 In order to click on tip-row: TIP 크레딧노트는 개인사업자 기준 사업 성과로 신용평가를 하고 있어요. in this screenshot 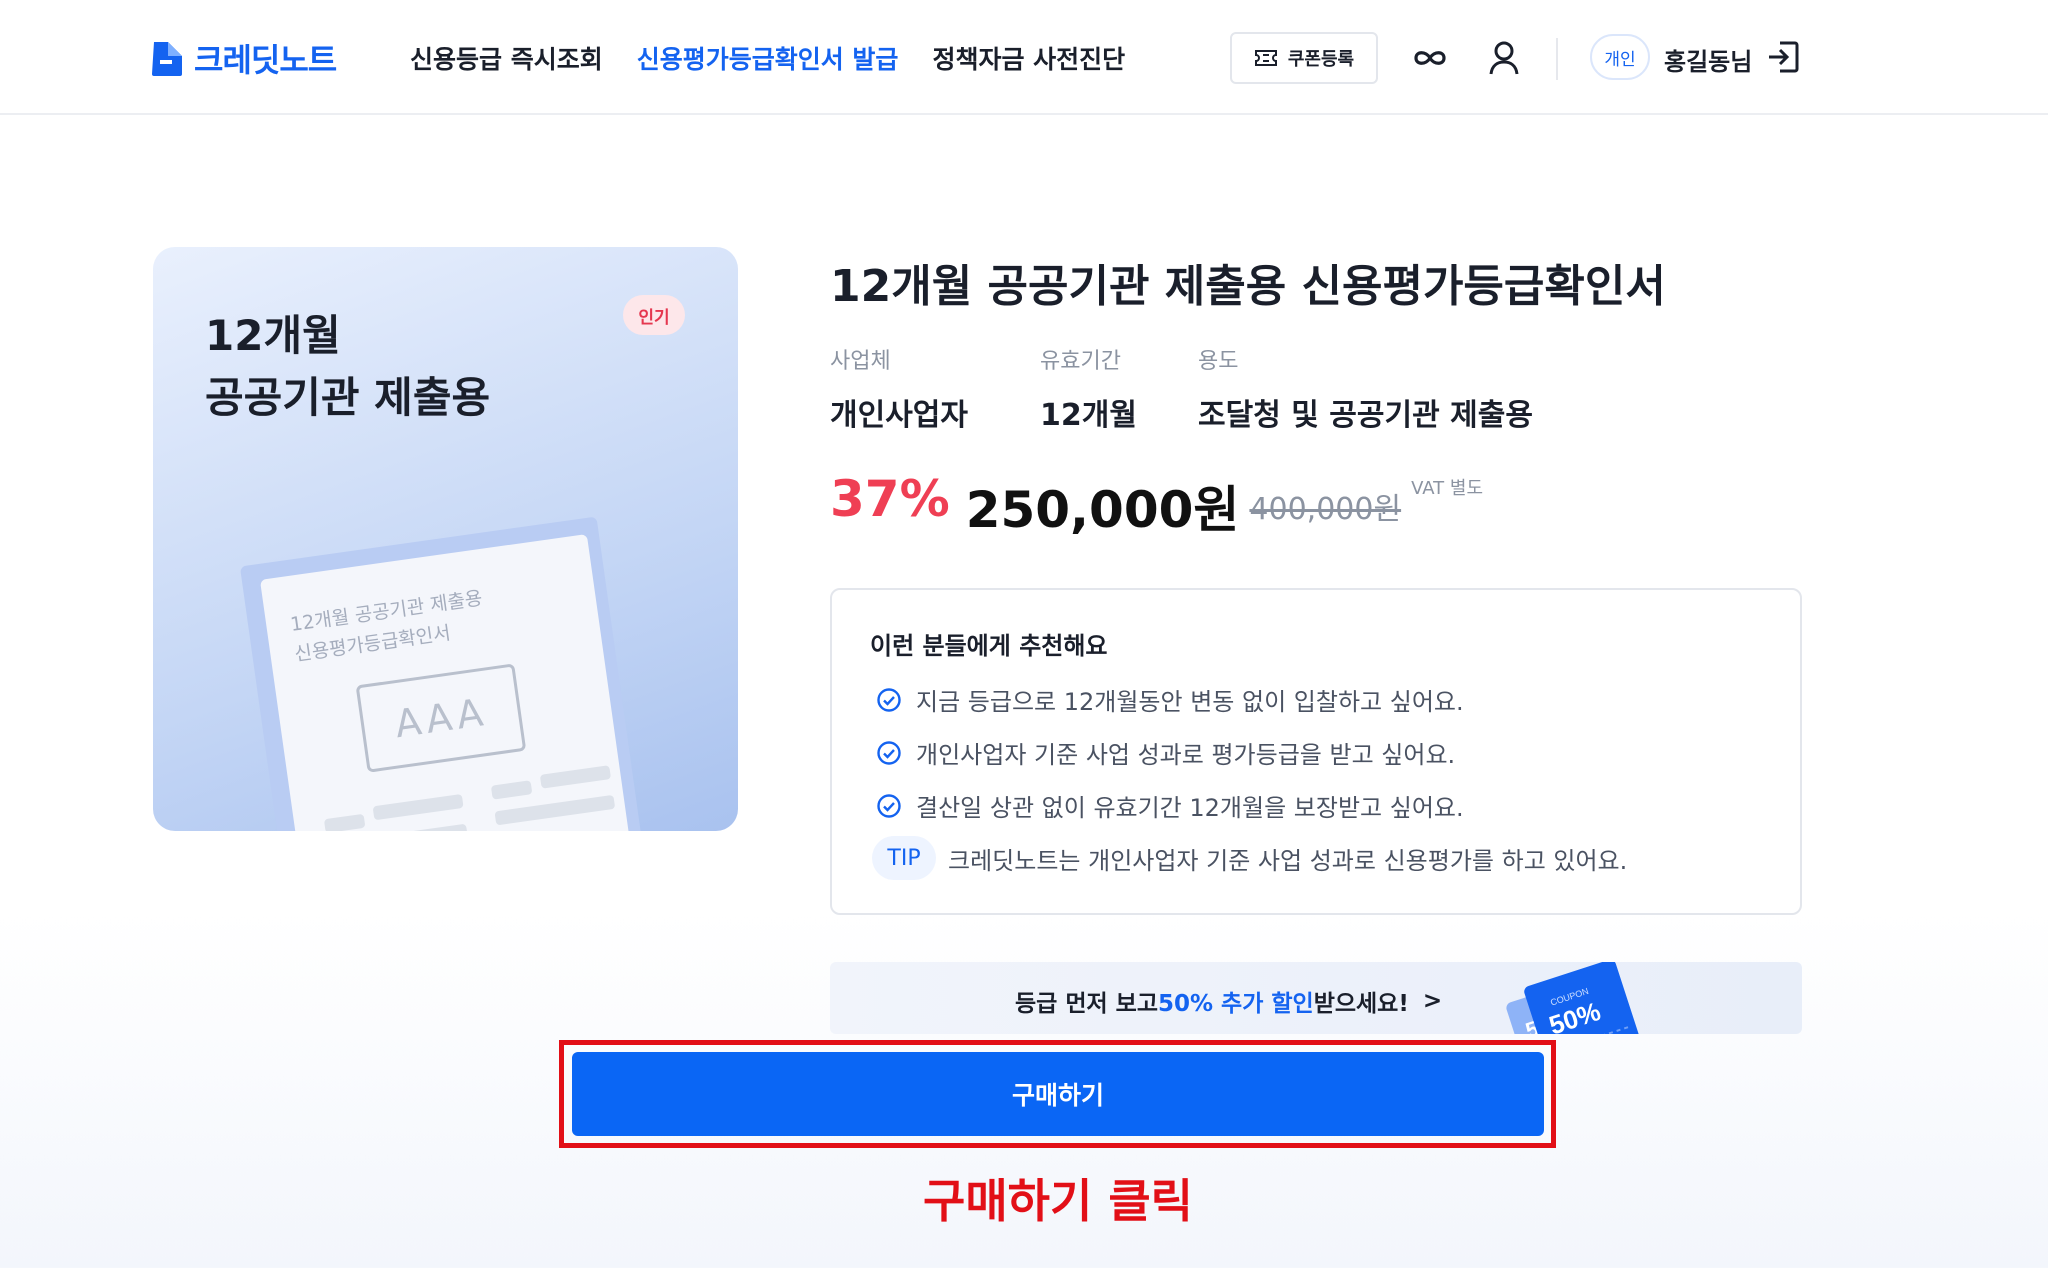, I will do `click(1249, 858)`.